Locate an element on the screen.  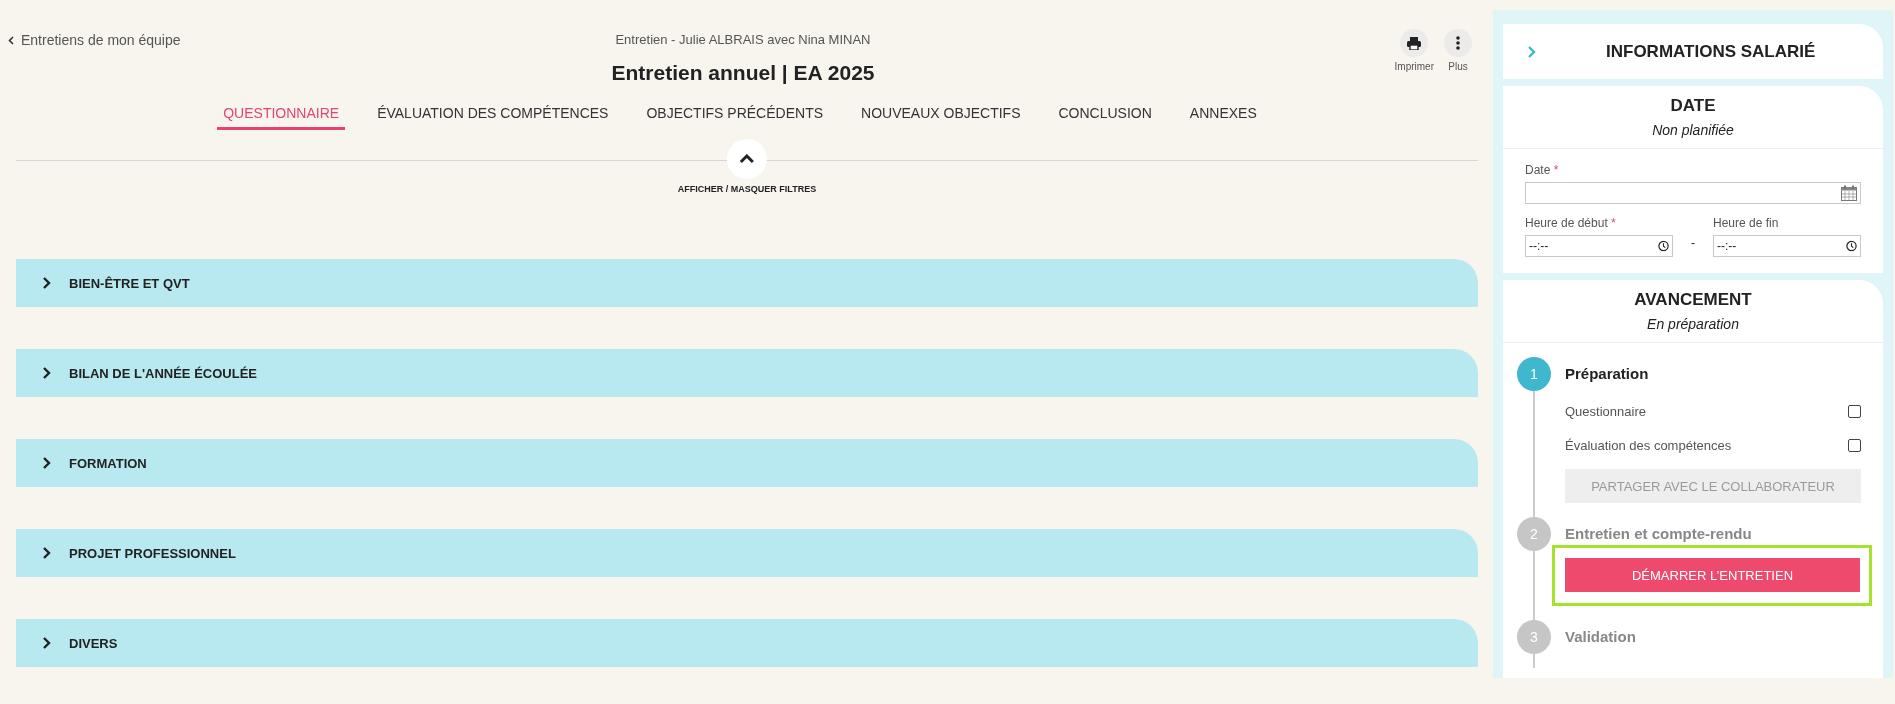
tab: ANNEXES is located at coordinates (1223, 116).